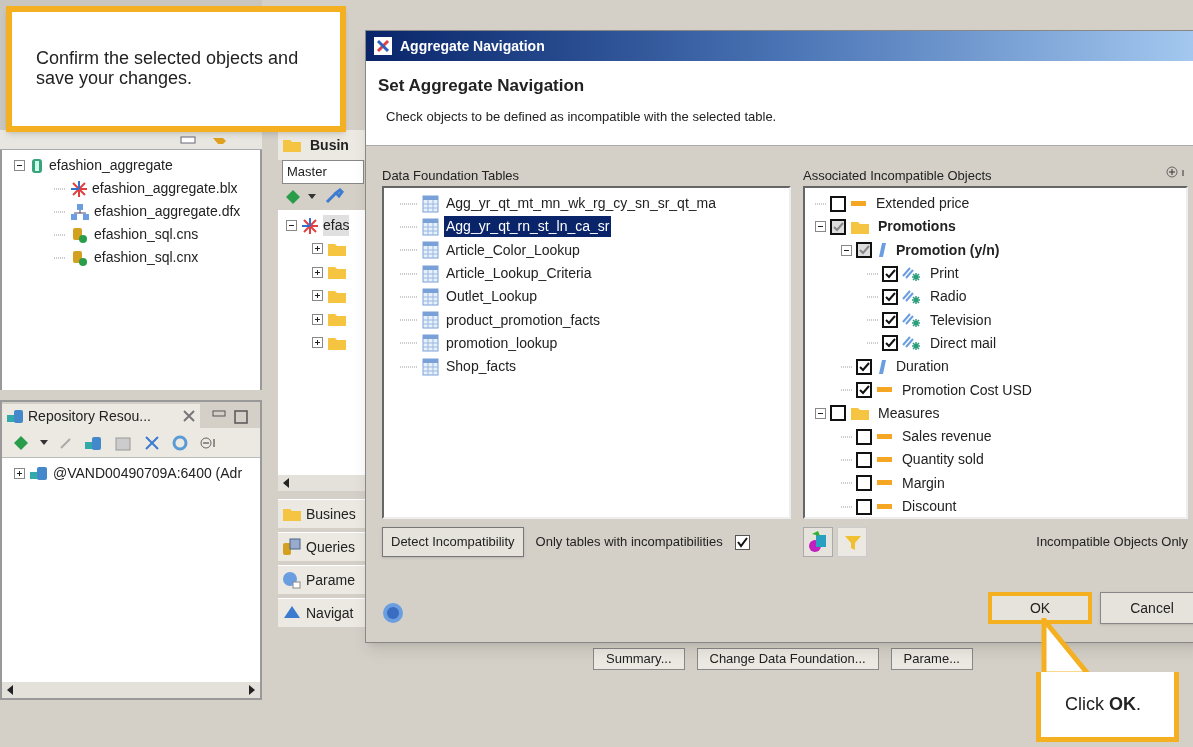 The width and height of the screenshot is (1193, 747). What do you see at coordinates (922, 367) in the screenshot?
I see `tree-item: Duration` at bounding box center [922, 367].